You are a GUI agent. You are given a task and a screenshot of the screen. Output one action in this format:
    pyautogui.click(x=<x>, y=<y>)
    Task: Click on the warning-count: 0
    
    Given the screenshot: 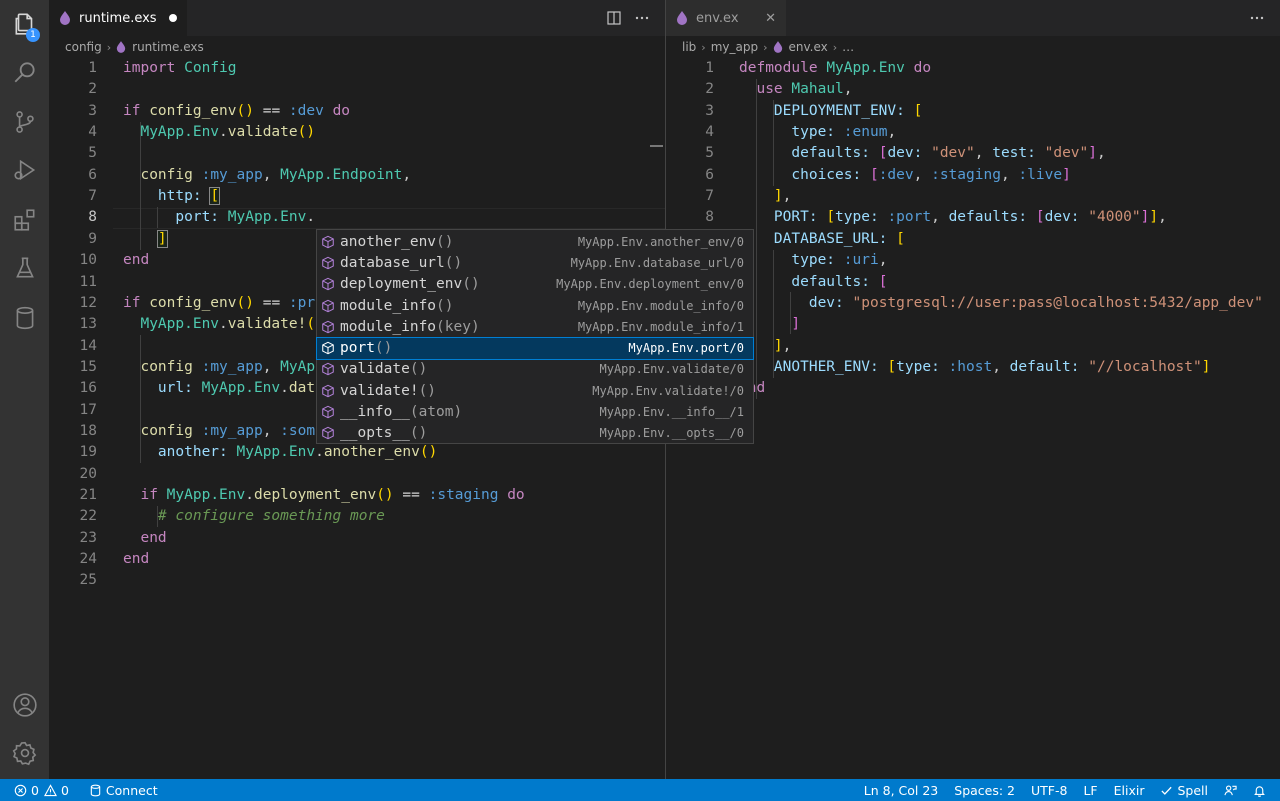 What is the action you would take?
    pyautogui.click(x=64, y=790)
    